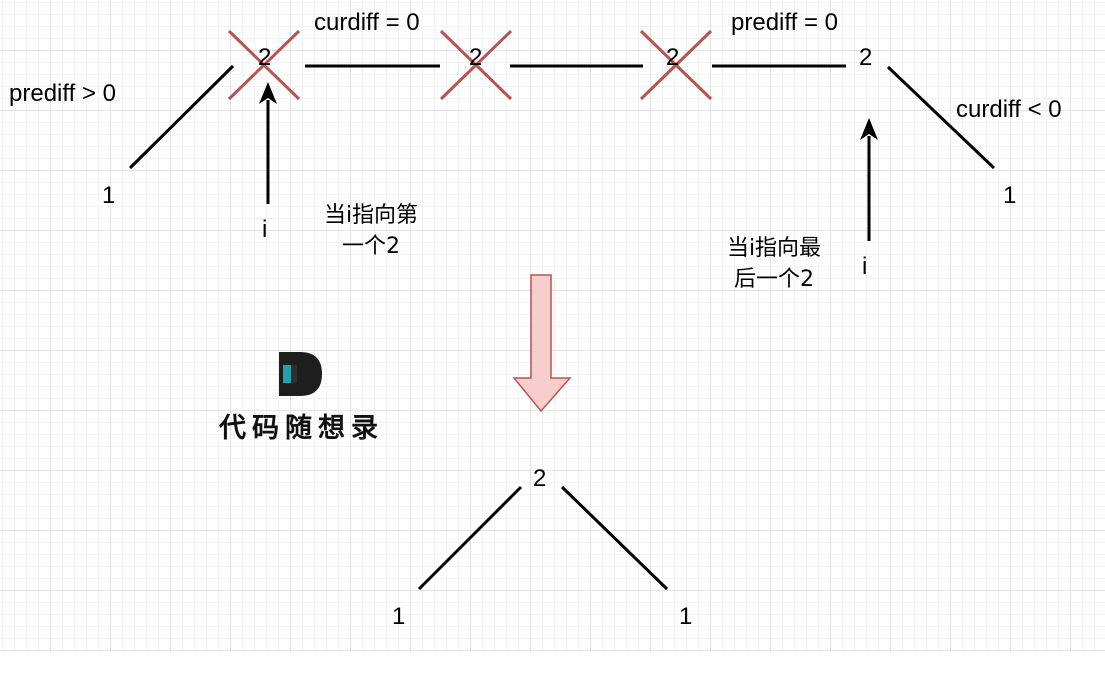  I want to click on logo-text: 代码随想录, so click(301, 428).